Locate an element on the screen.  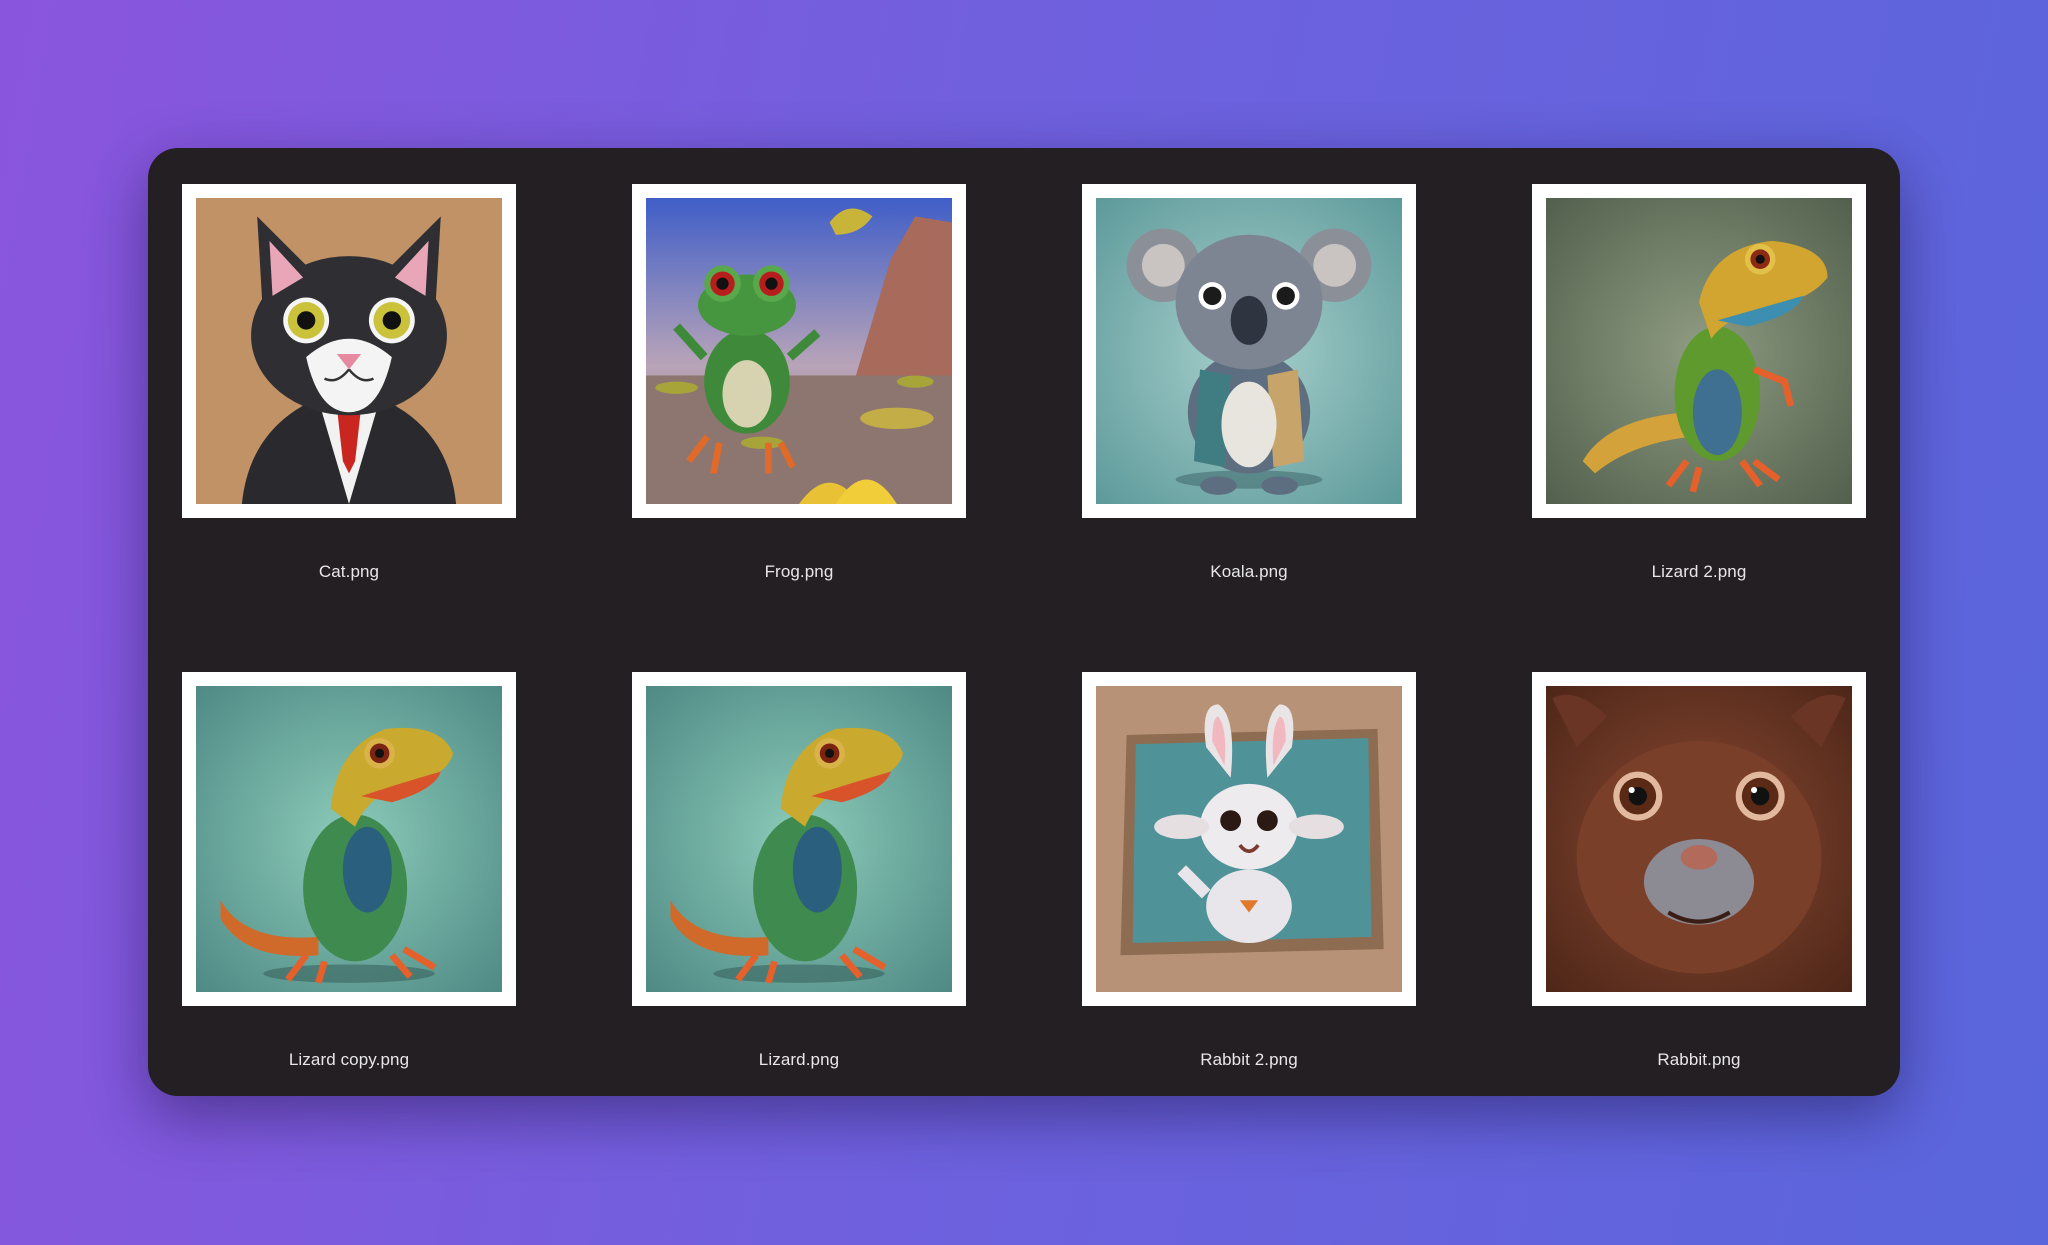
file-item-lizard: Lizard.png is located at coordinates (799, 870).